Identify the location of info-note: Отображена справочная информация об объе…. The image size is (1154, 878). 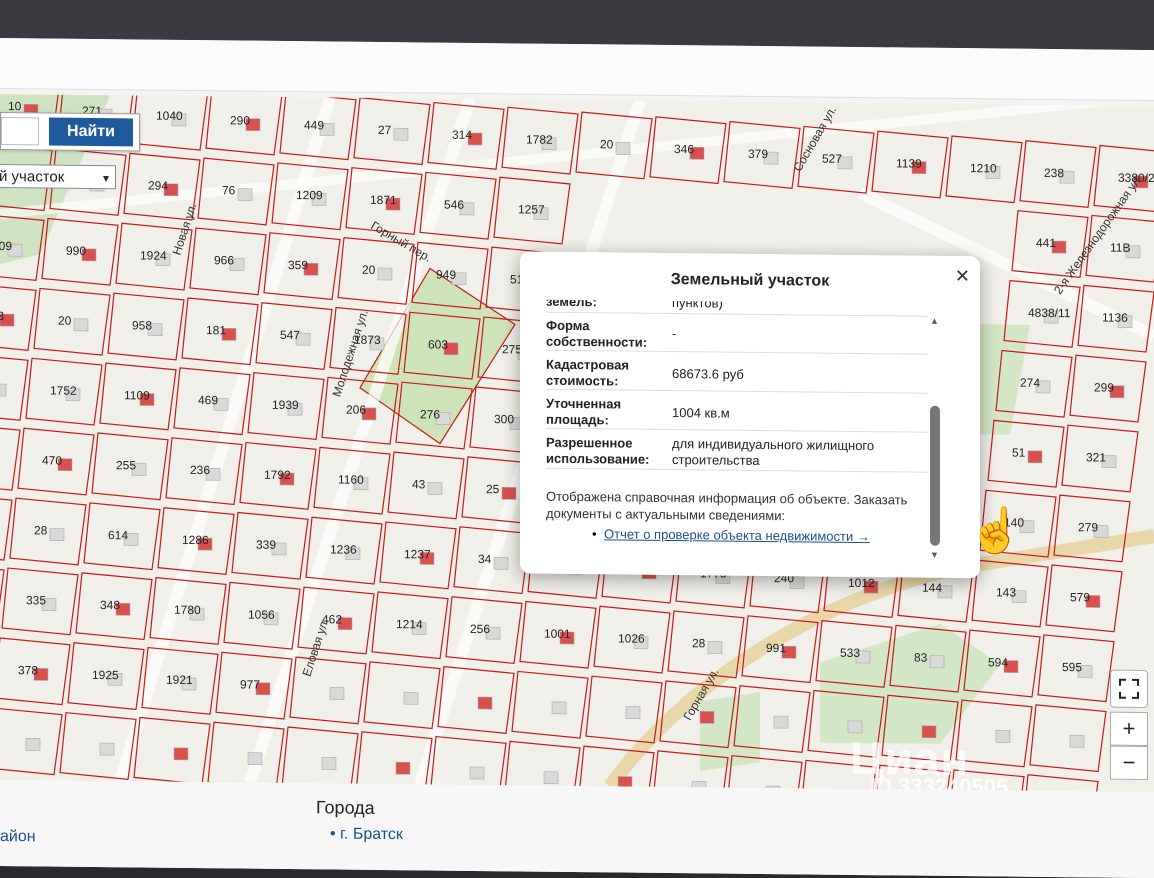
(727, 506).